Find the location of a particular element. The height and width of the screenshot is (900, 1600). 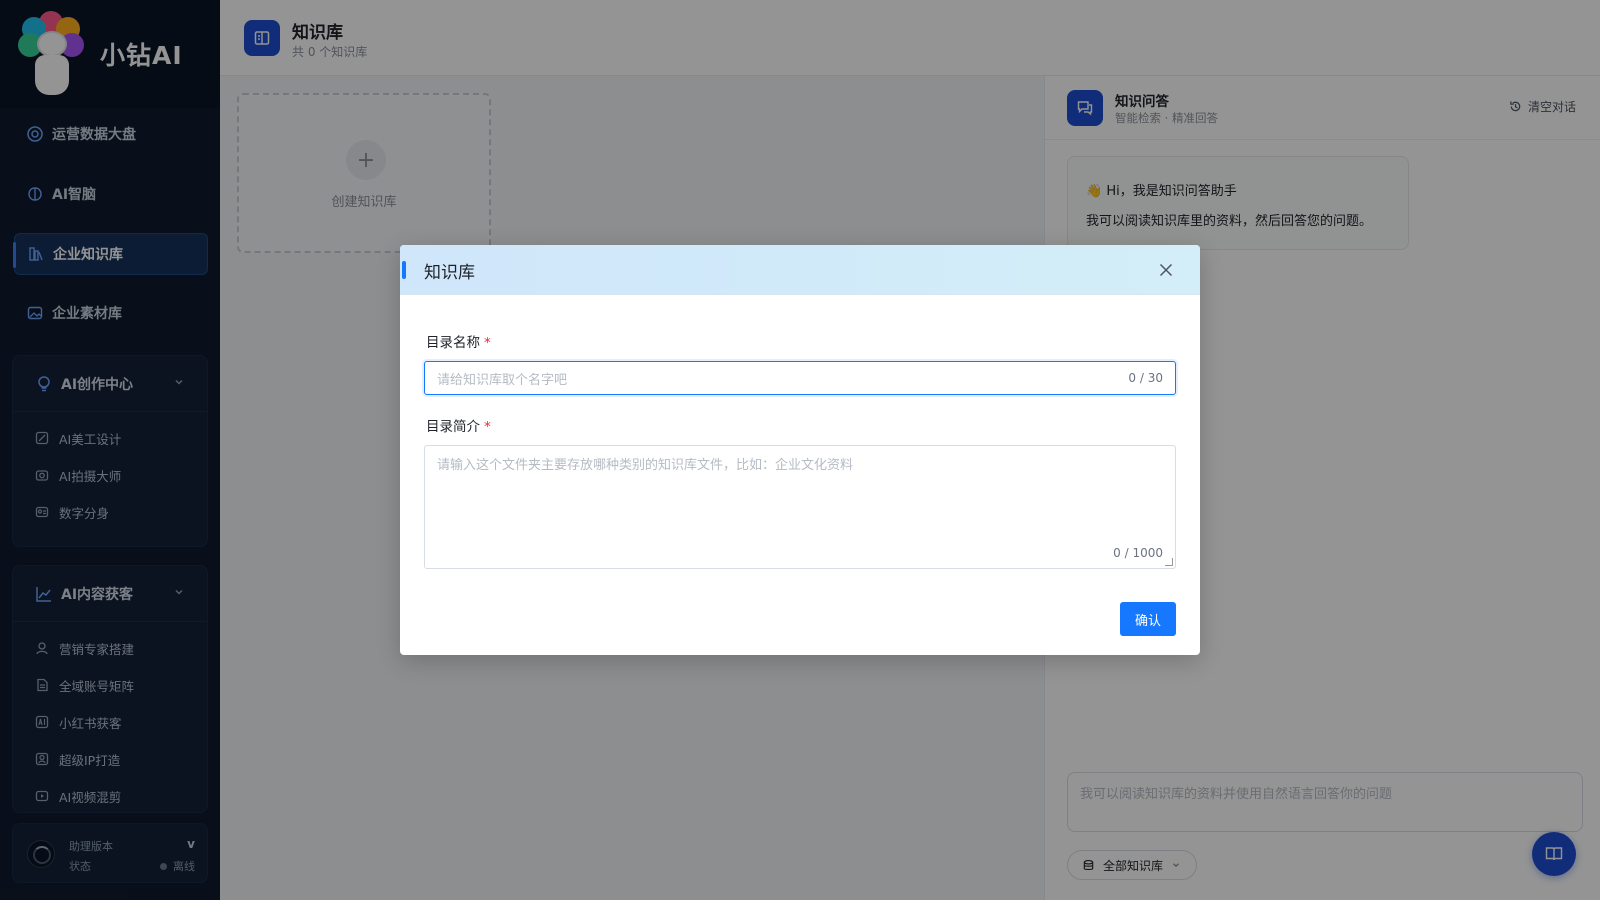

directory-desc-label: 目录简介 * is located at coordinates (458, 425).